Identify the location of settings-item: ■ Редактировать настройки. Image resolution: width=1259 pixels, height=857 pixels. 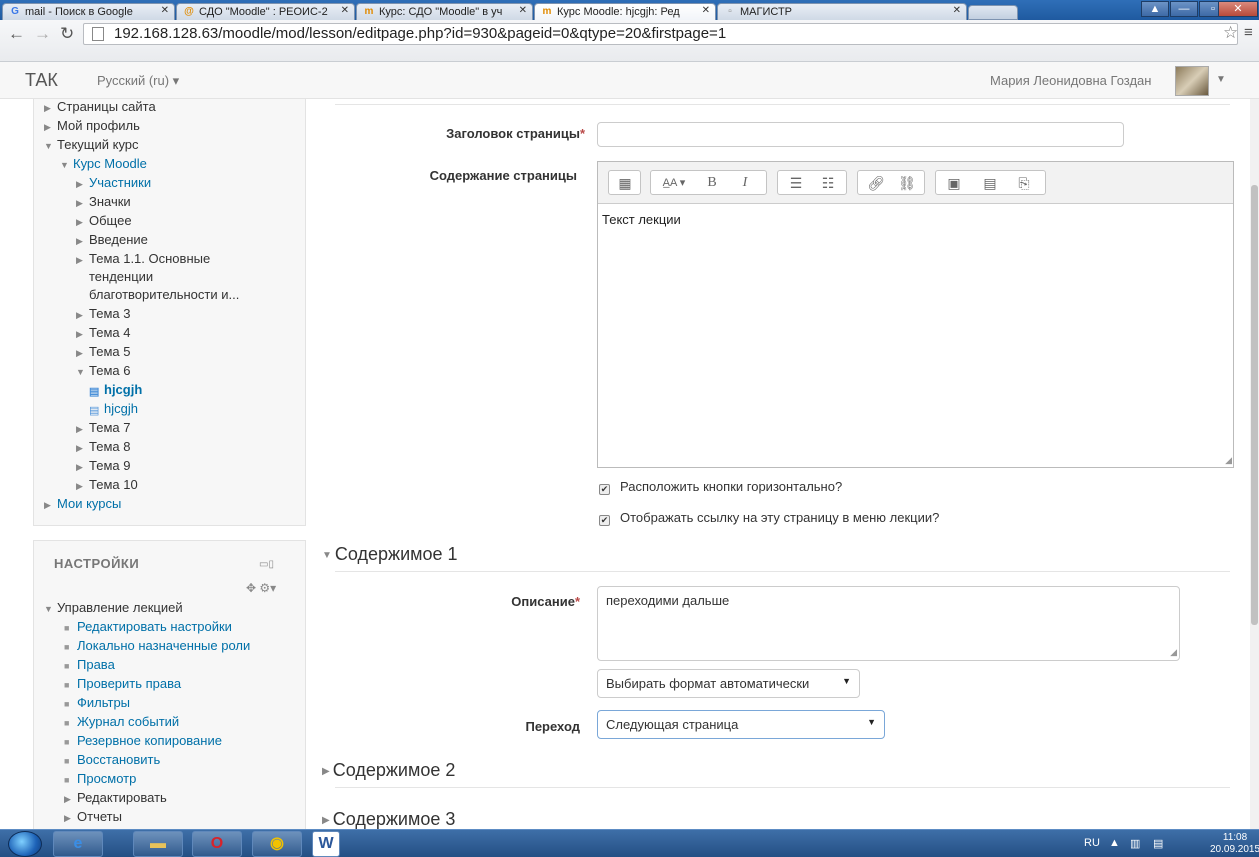
(148, 626).